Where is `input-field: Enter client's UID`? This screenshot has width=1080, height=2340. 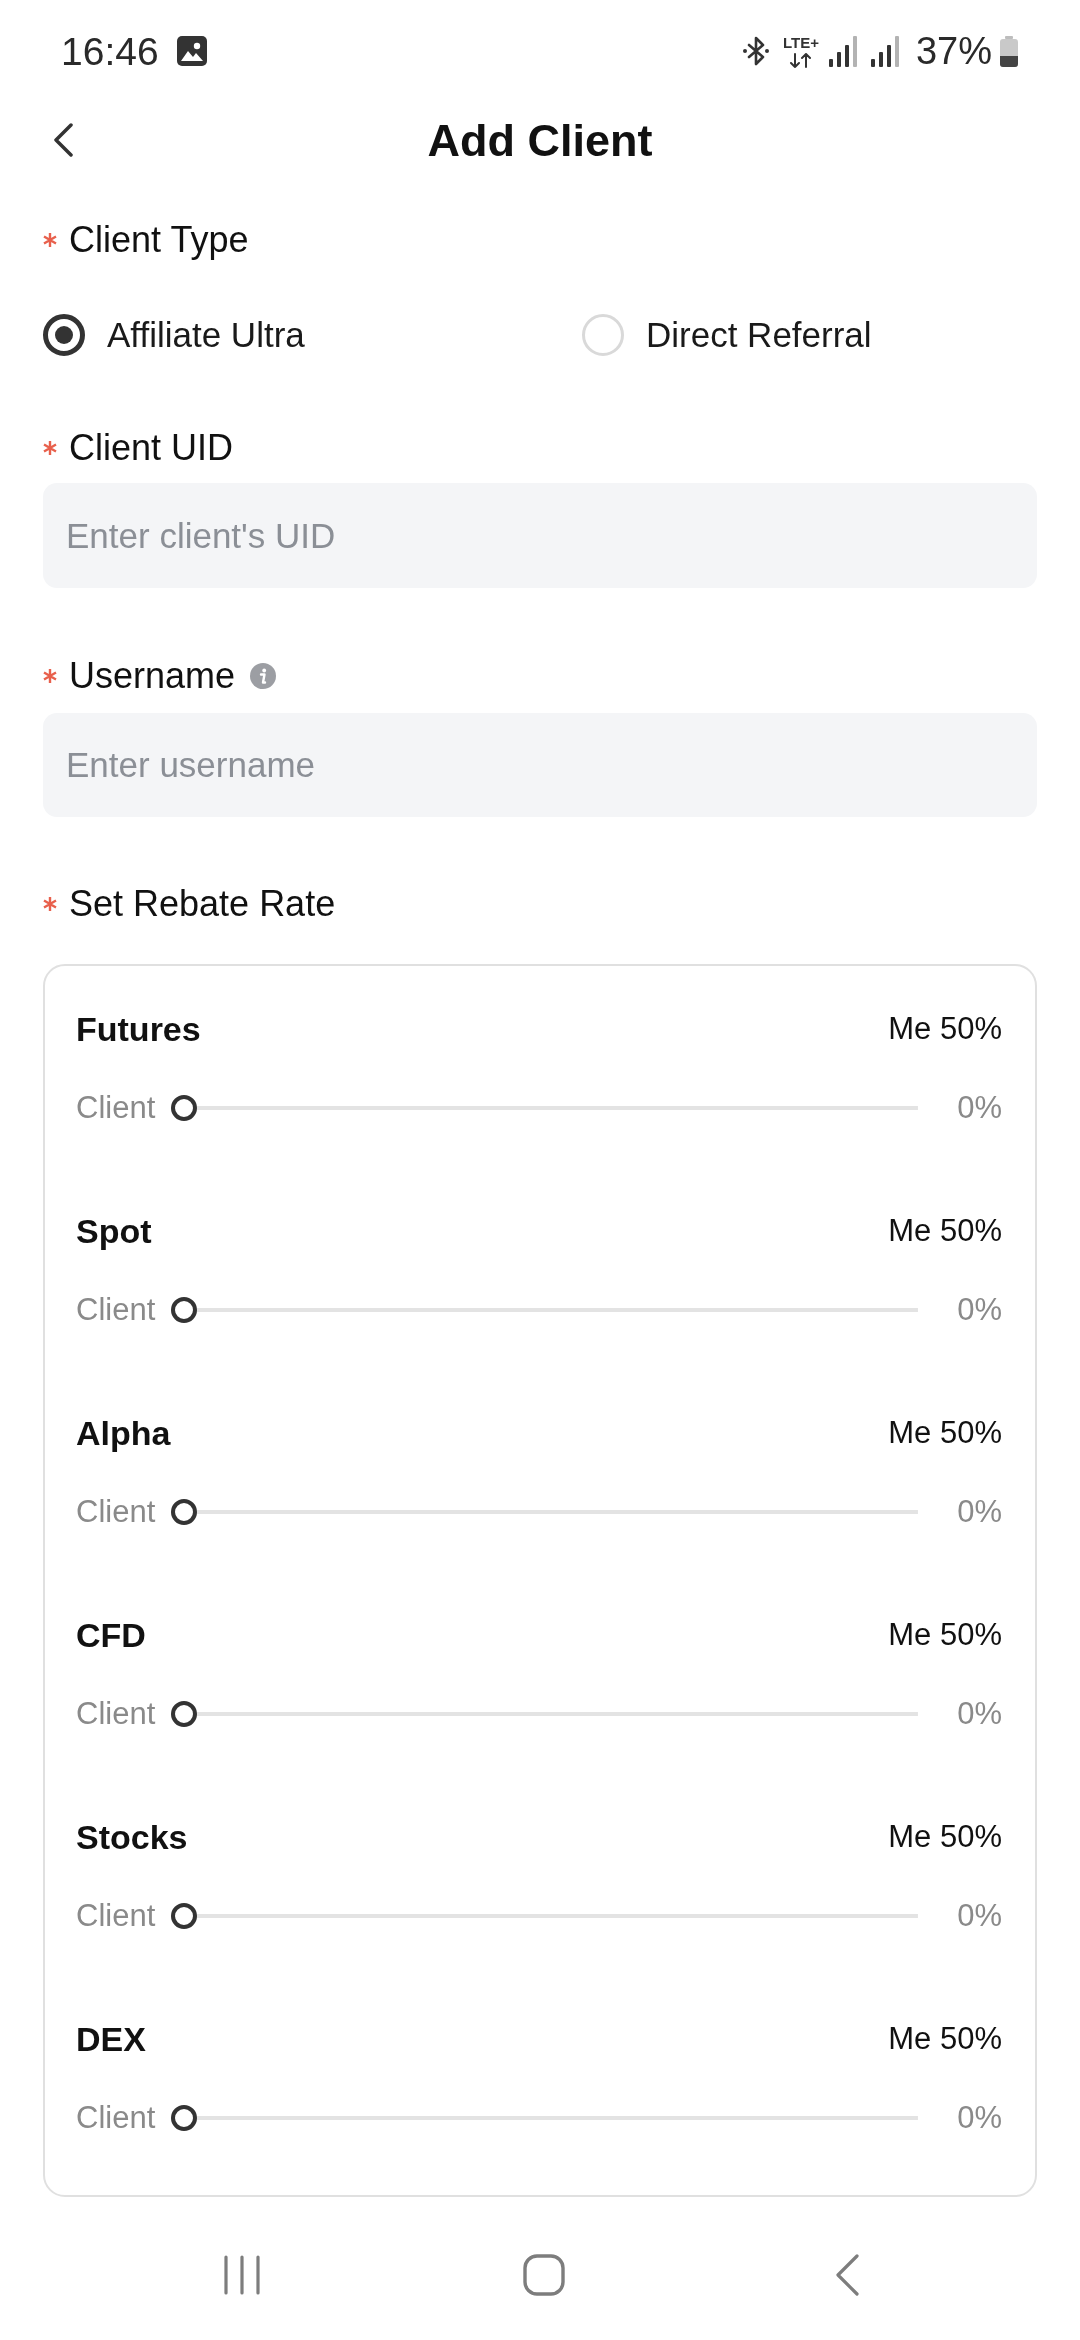 input-field: Enter client's UID is located at coordinates (540, 535).